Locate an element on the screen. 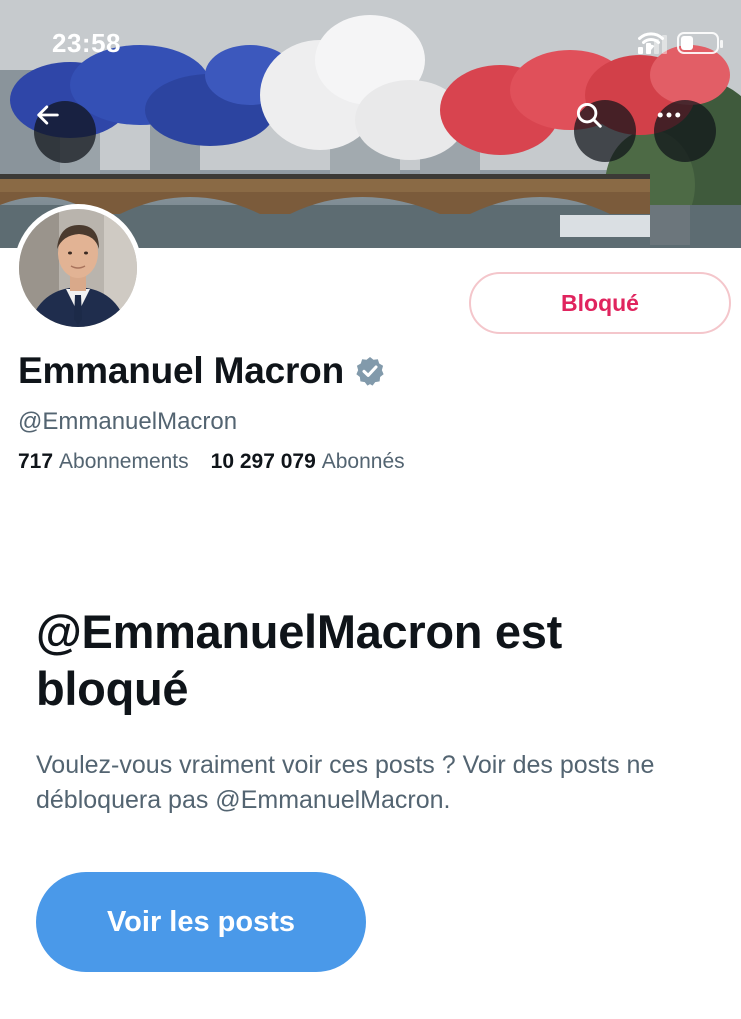 The height and width of the screenshot is (1019, 741). profile-avatar is located at coordinates (78, 268).